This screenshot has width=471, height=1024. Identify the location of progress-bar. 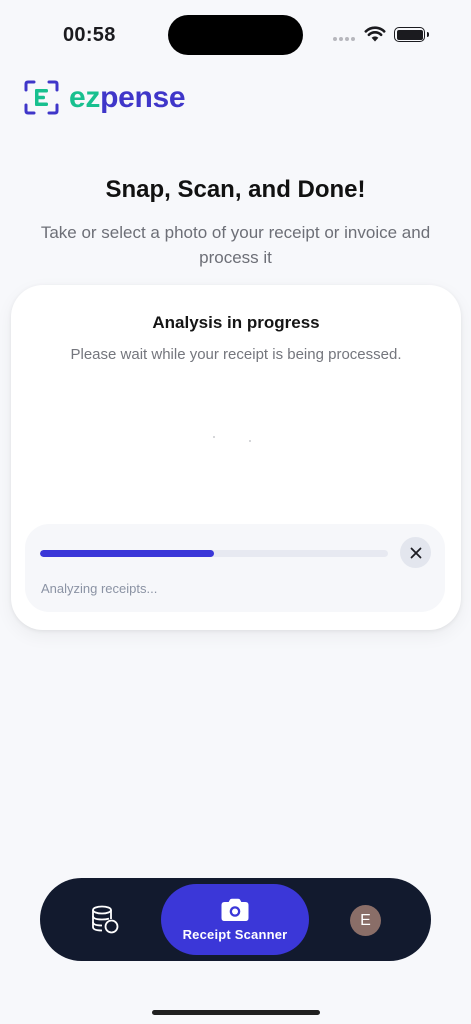
(214, 553).